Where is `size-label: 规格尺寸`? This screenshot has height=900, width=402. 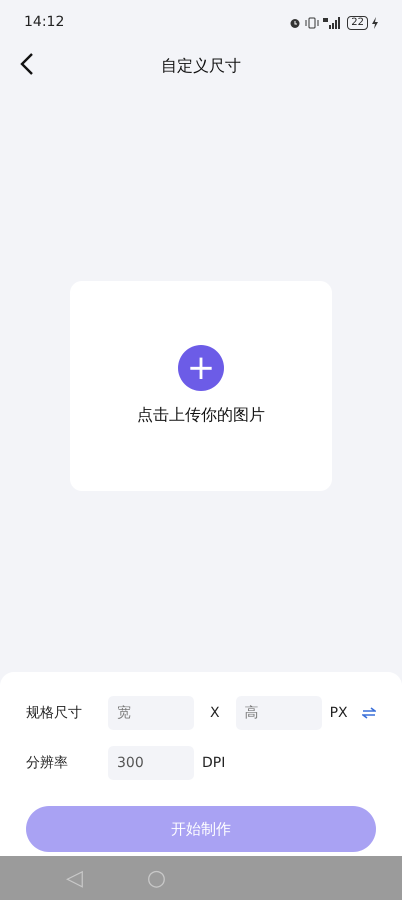
size-label: 规格尺寸 is located at coordinates (54, 713).